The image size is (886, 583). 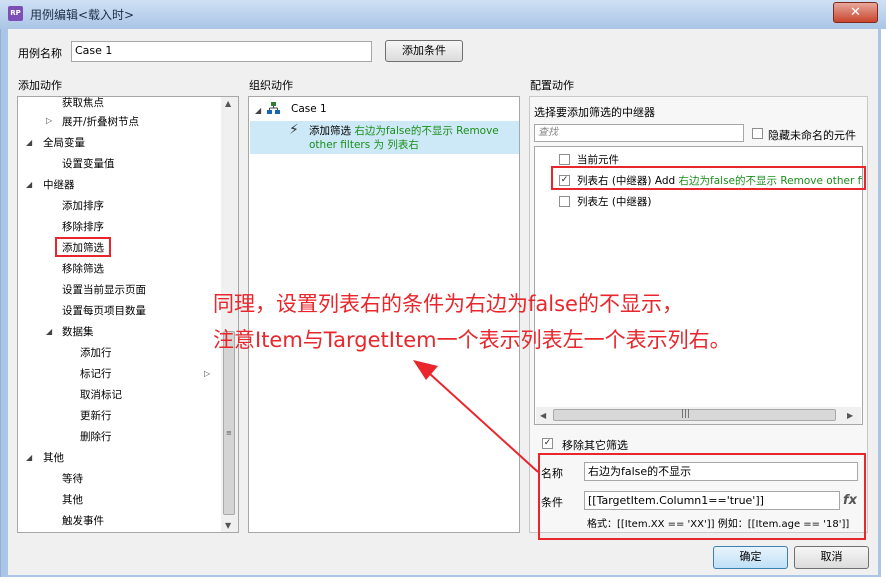 What do you see at coordinates (448, 304) in the screenshot?
I see `annotation-line-1: 同理，设置列表右的条件为右边为false的不显示，` at bounding box center [448, 304].